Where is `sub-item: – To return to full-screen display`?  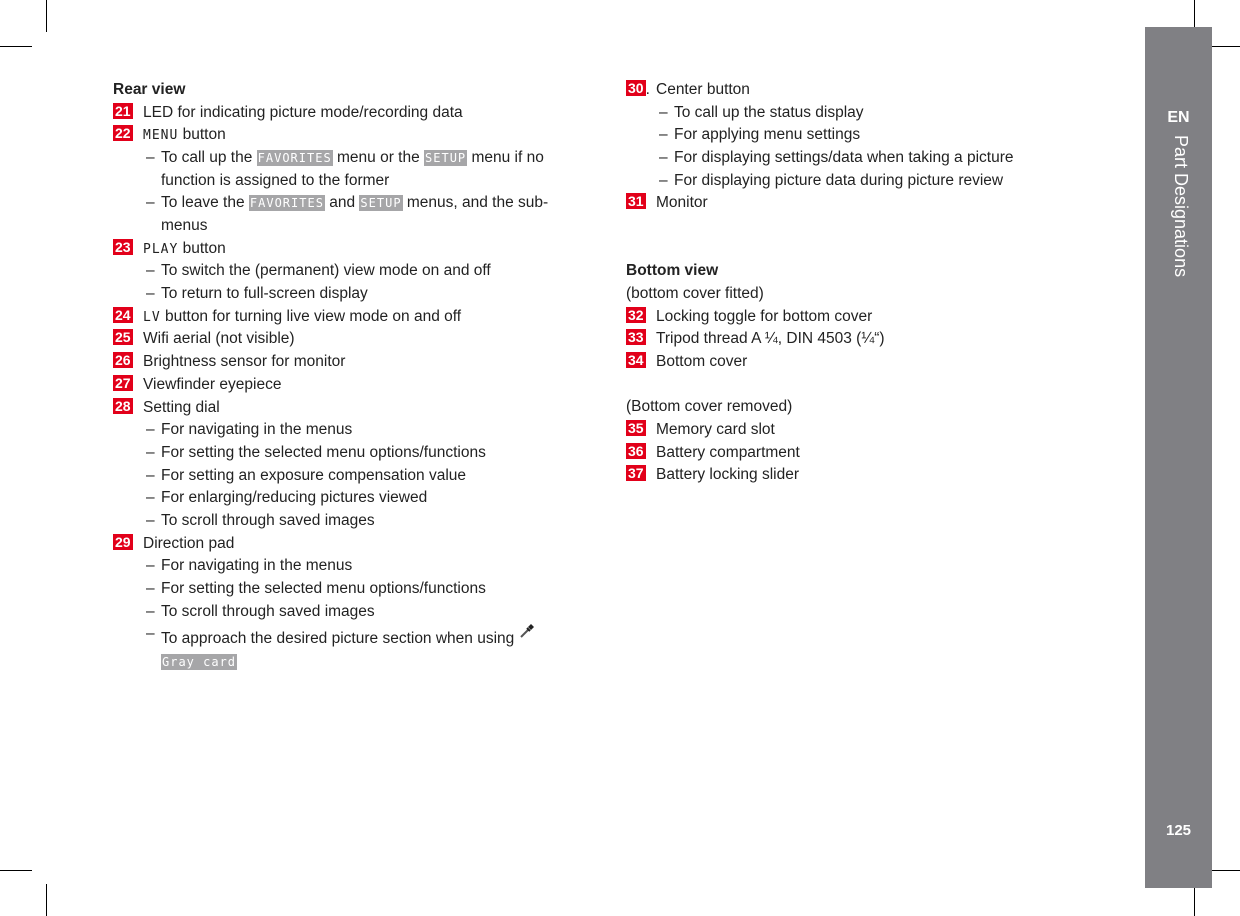 sub-item: – To return to full-screen display is located at coordinates (338, 294).